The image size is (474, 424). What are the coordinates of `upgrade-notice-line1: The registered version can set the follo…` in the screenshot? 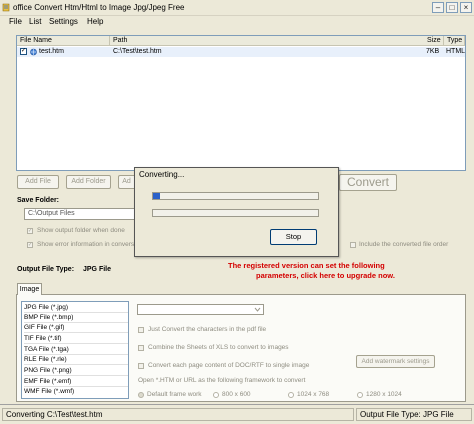 It's located at (306, 265).